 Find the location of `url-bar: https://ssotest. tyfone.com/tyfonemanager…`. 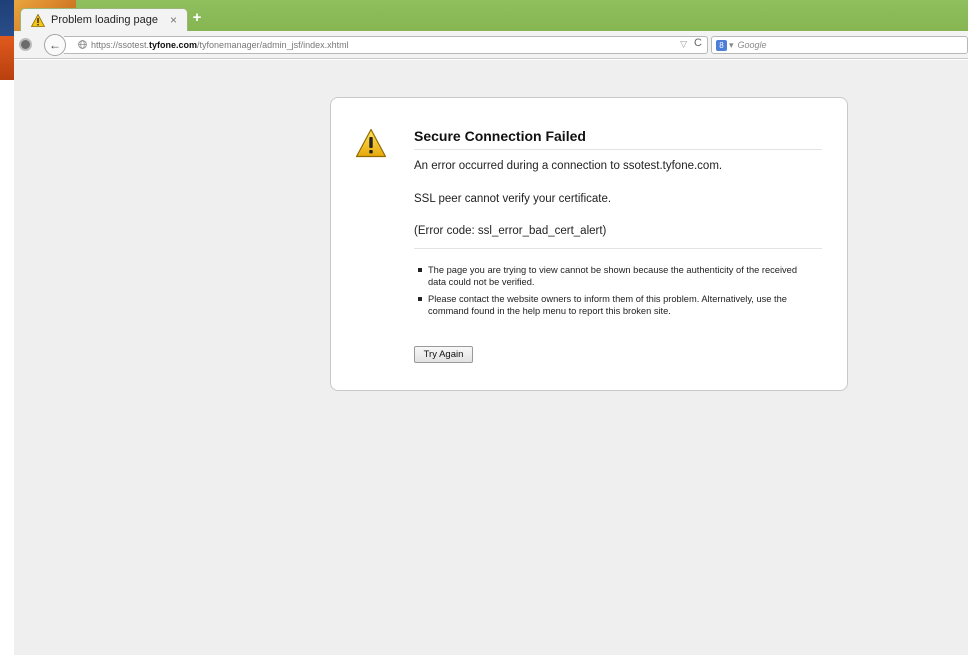

url-bar: https://ssotest. tyfone.com/tyfonemanager… is located at coordinates (386, 45).